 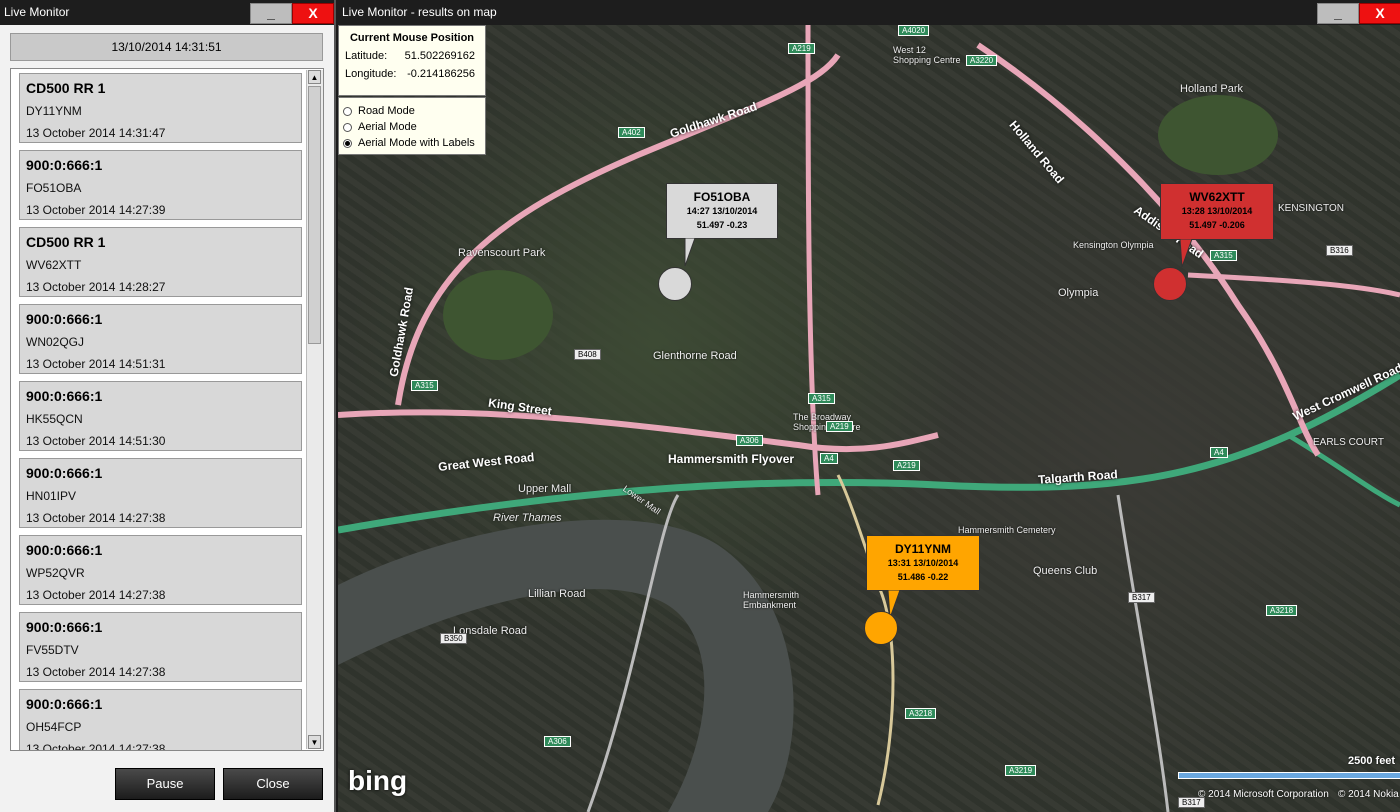 What do you see at coordinates (54, 111) in the screenshot?
I see `item-plate: DY11YNM` at bounding box center [54, 111].